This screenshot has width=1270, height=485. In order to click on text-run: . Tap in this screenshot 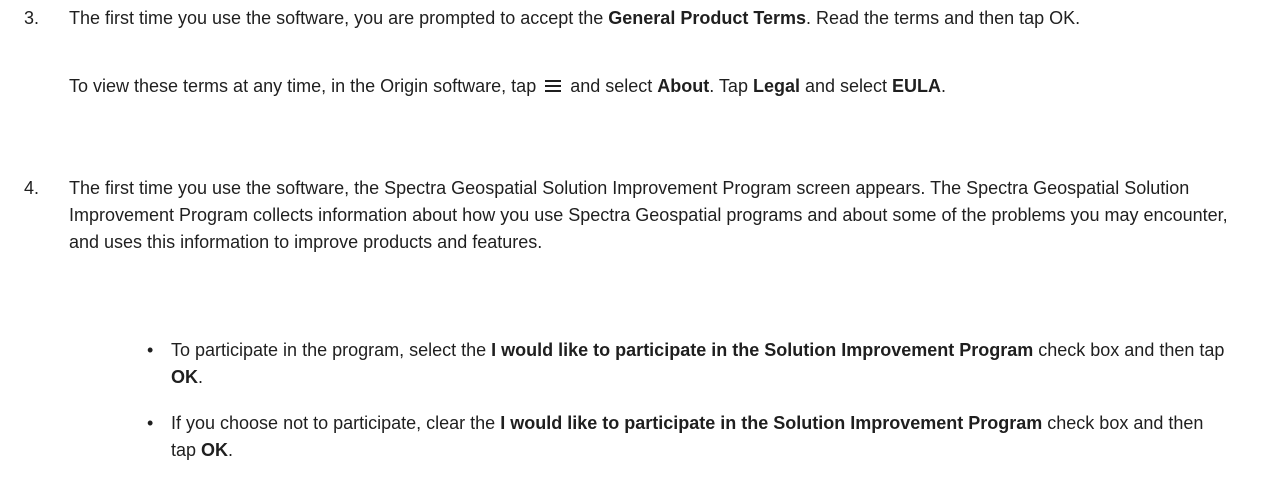, I will do `click(731, 86)`.